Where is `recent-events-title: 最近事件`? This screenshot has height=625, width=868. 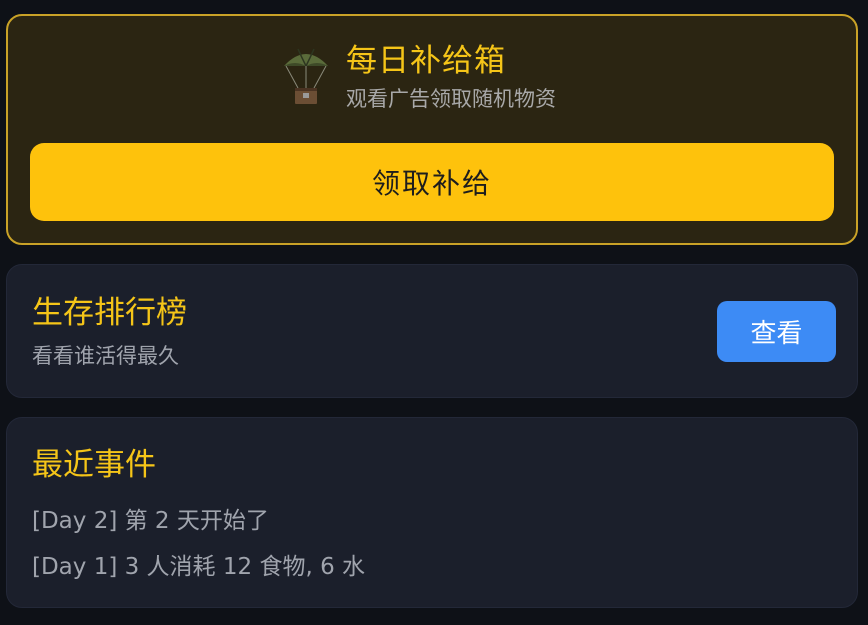 recent-events-title: 最近事件 is located at coordinates (94, 465).